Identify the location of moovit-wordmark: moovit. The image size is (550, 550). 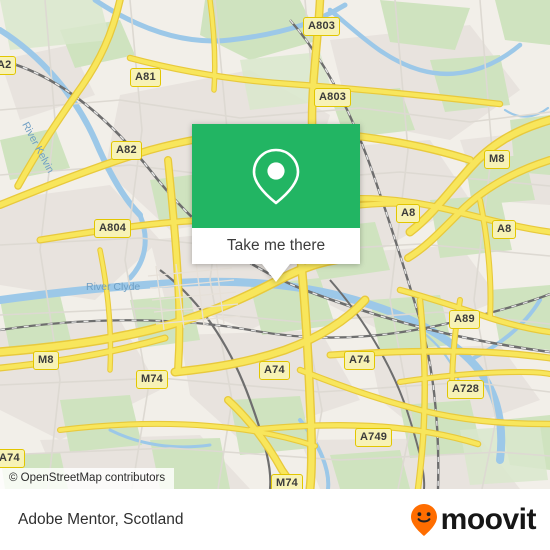
(488, 519).